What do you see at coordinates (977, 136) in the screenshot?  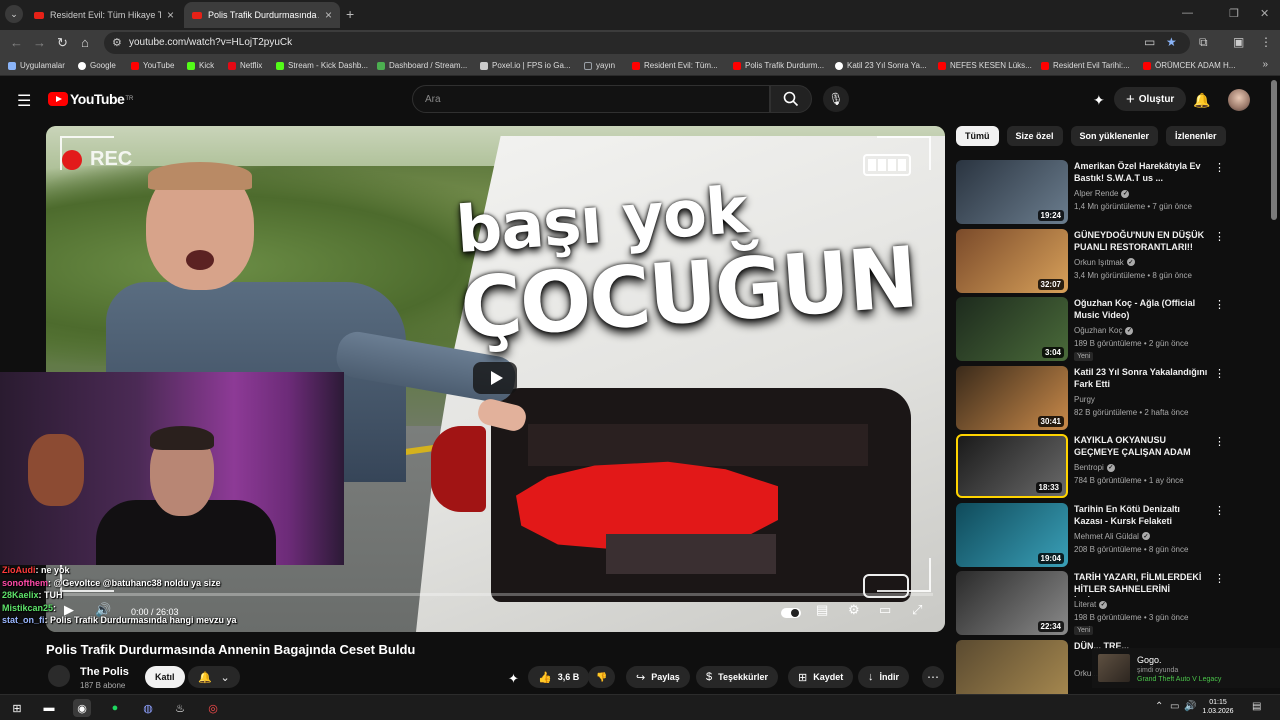 I see `chip-all: Tümü` at bounding box center [977, 136].